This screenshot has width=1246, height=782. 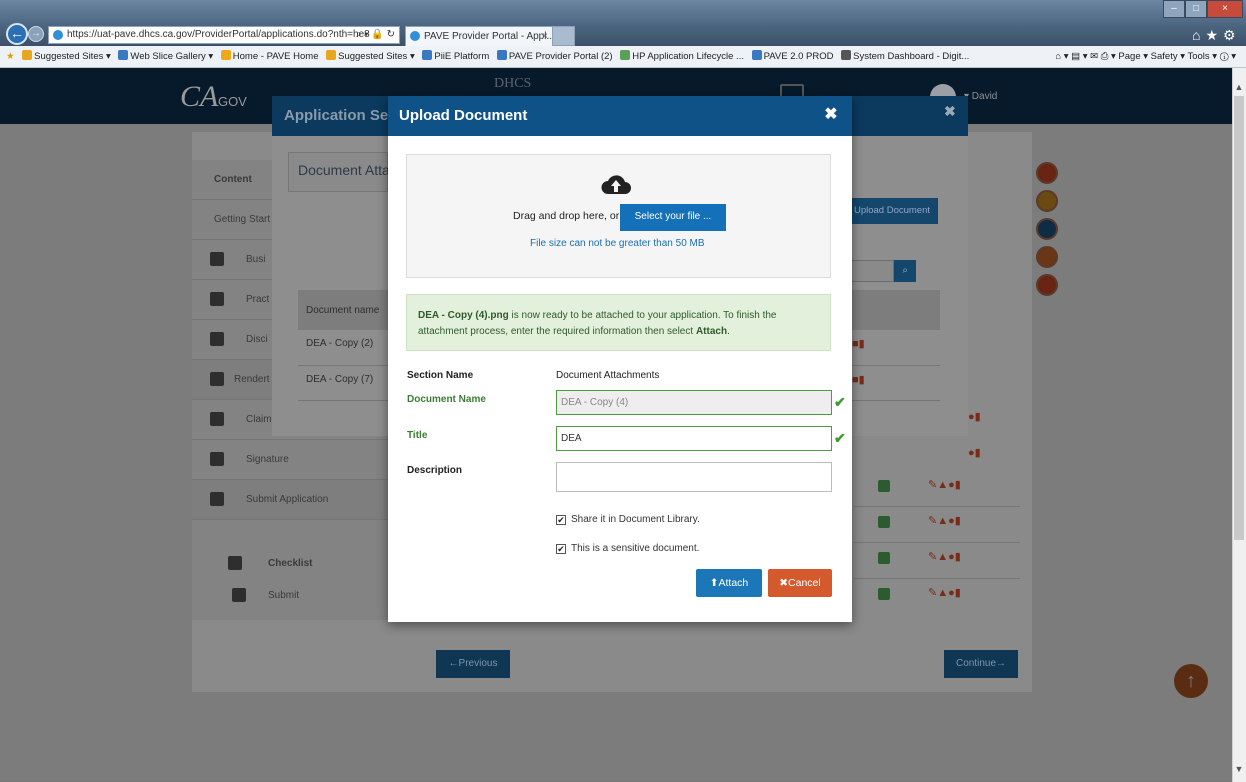 What do you see at coordinates (694, 402) in the screenshot?
I see `document-name-field` at bounding box center [694, 402].